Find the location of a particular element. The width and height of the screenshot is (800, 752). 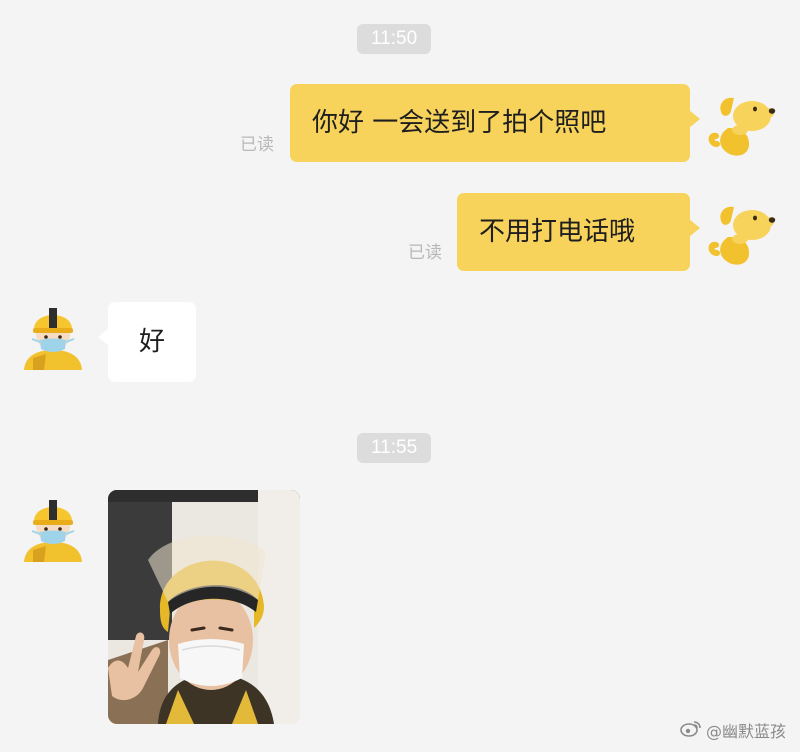

outgoing-message-bubble: 你好 一会送到了拍个照吧 is located at coordinates (495, 123).